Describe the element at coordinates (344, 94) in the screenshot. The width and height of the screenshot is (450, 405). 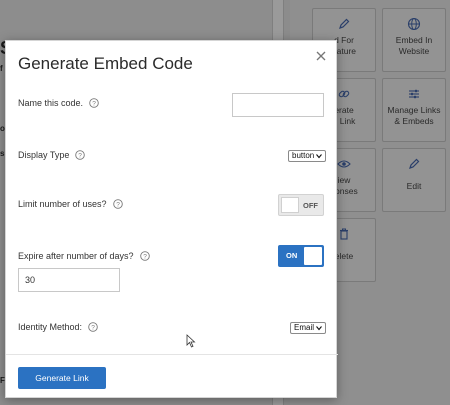
I see `link-icon` at that location.